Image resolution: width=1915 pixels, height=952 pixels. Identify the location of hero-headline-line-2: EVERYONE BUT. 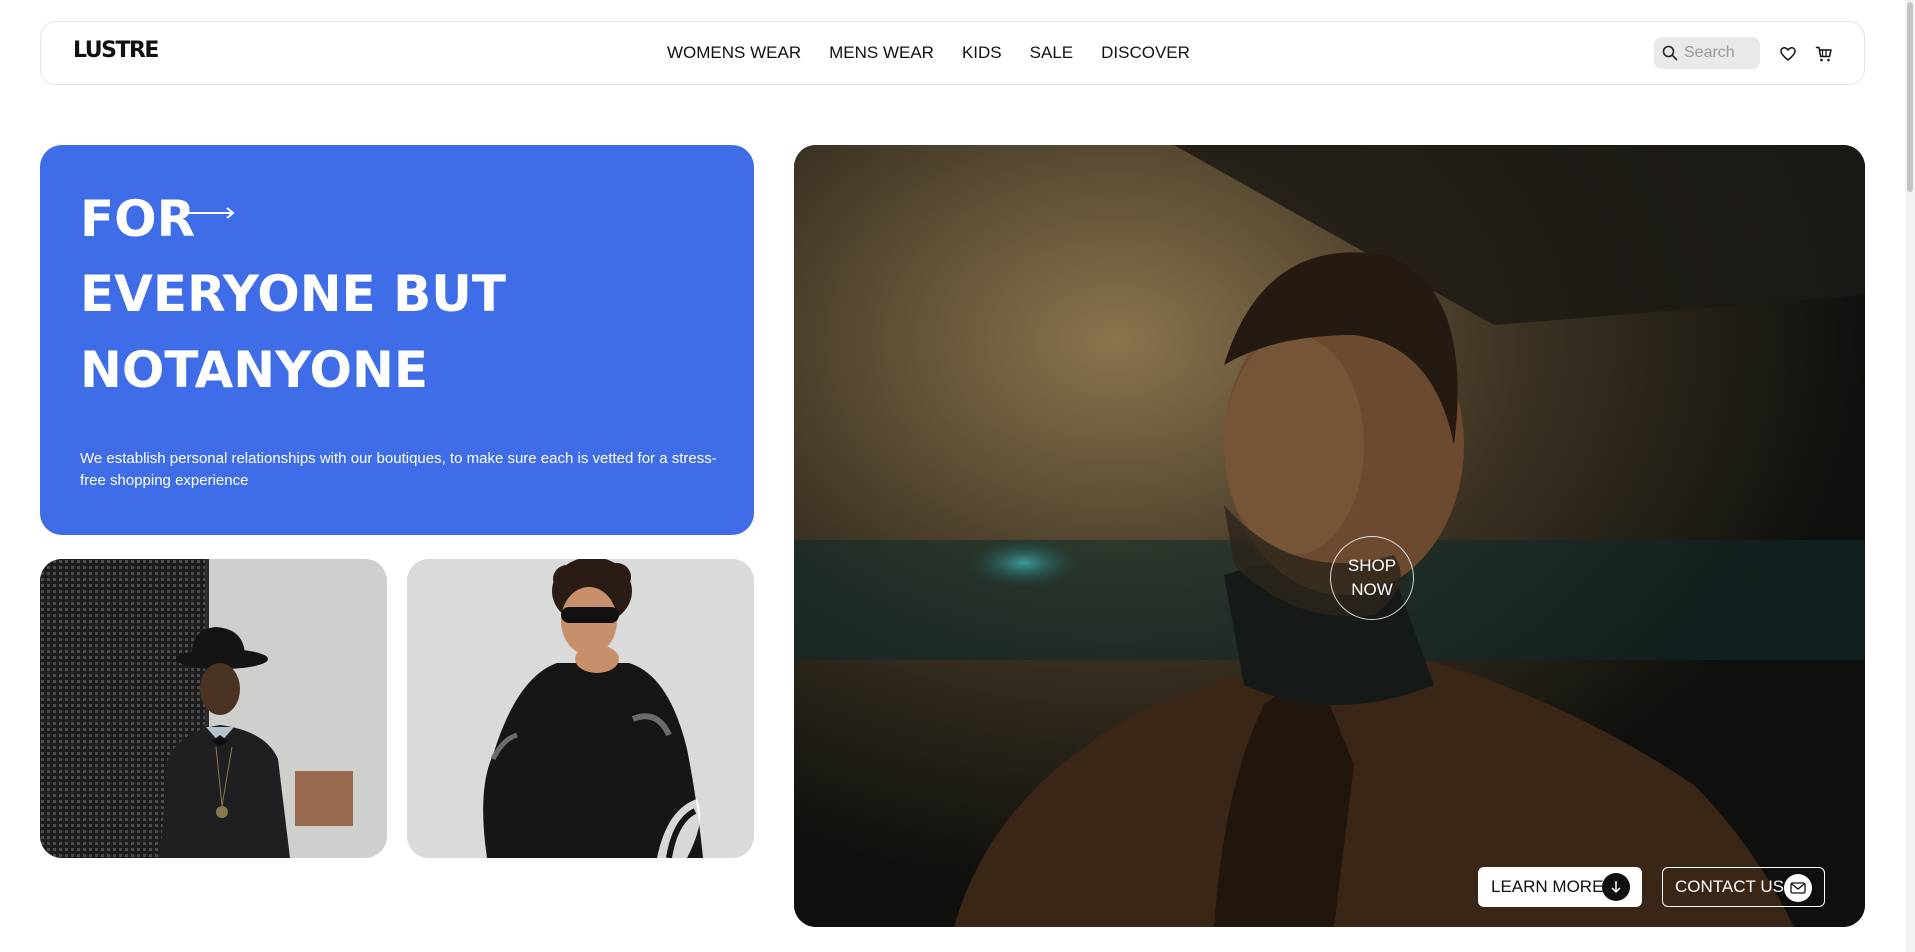
(293, 294).